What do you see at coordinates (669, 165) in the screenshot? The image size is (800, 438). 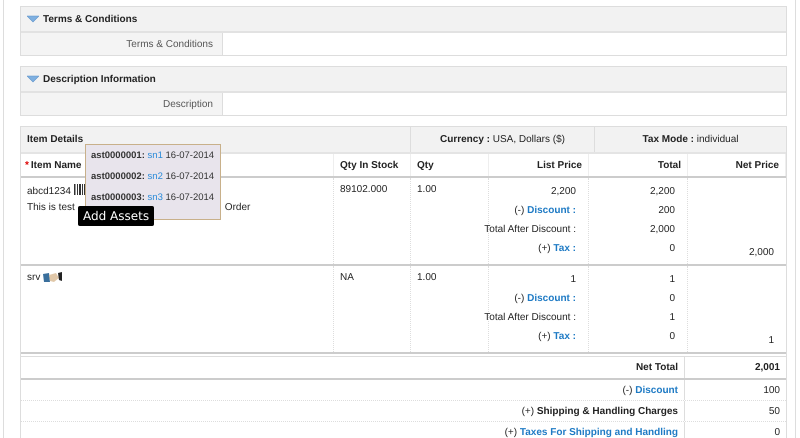 I see `column-header: Total` at bounding box center [669, 165].